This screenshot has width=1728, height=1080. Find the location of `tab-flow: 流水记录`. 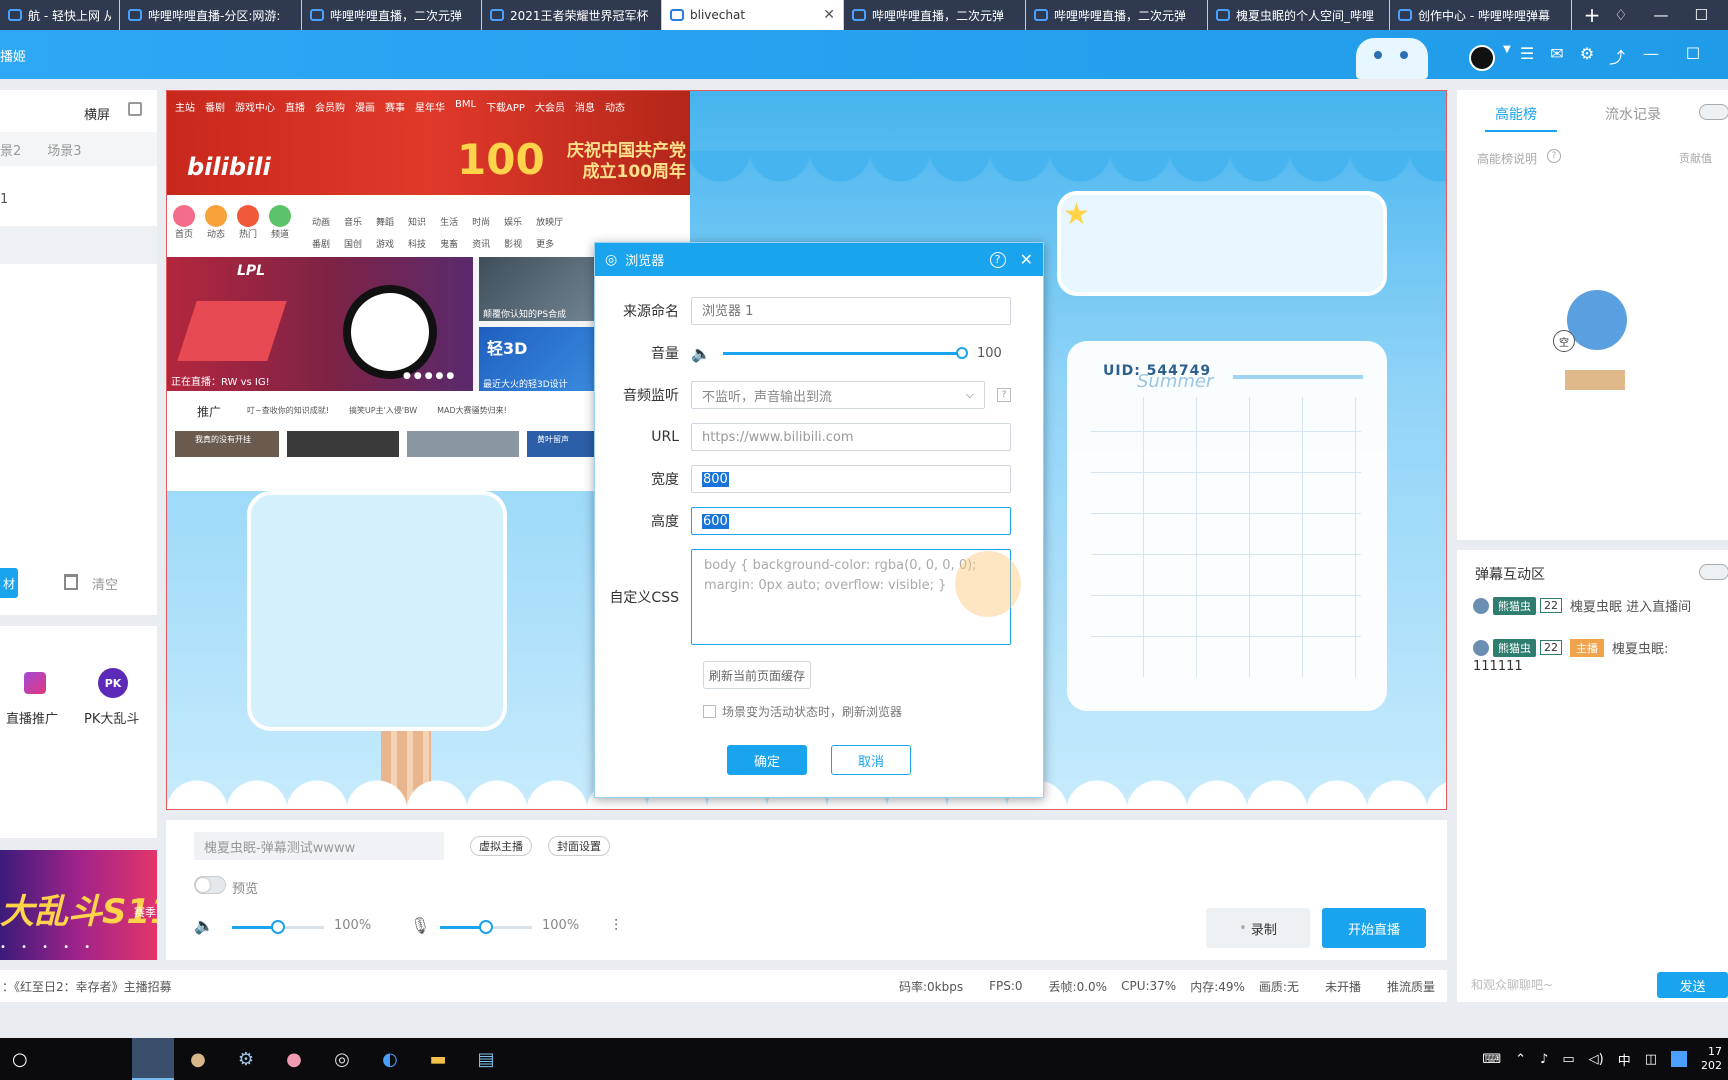

tab-flow: 流水记录 is located at coordinates (1633, 114).